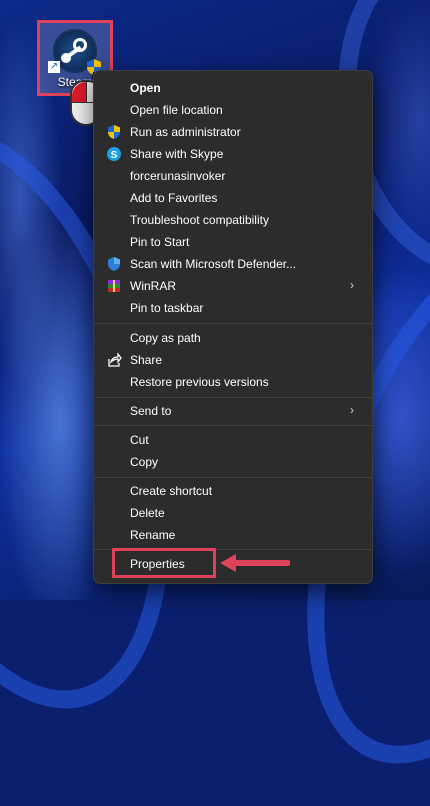  What do you see at coordinates (174, 198) in the screenshot?
I see `menu-item-label: Add to Favorites` at bounding box center [174, 198].